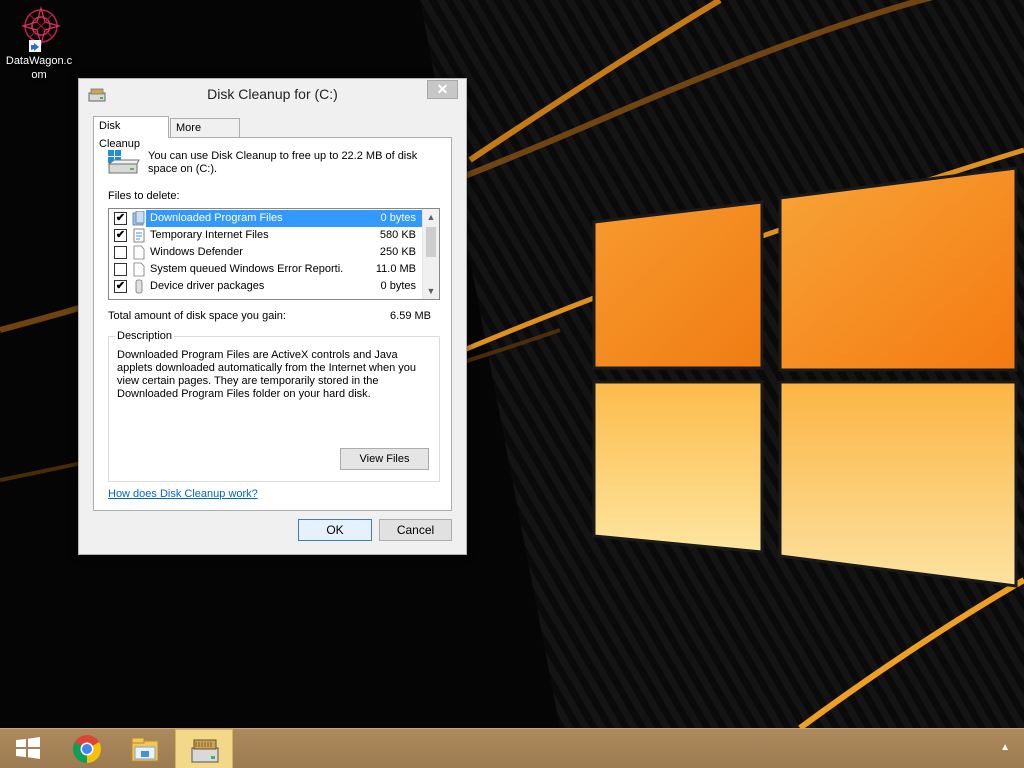 The image size is (1024, 768). What do you see at coordinates (384, 459) in the screenshot?
I see `view-files-button: View Files` at bounding box center [384, 459].